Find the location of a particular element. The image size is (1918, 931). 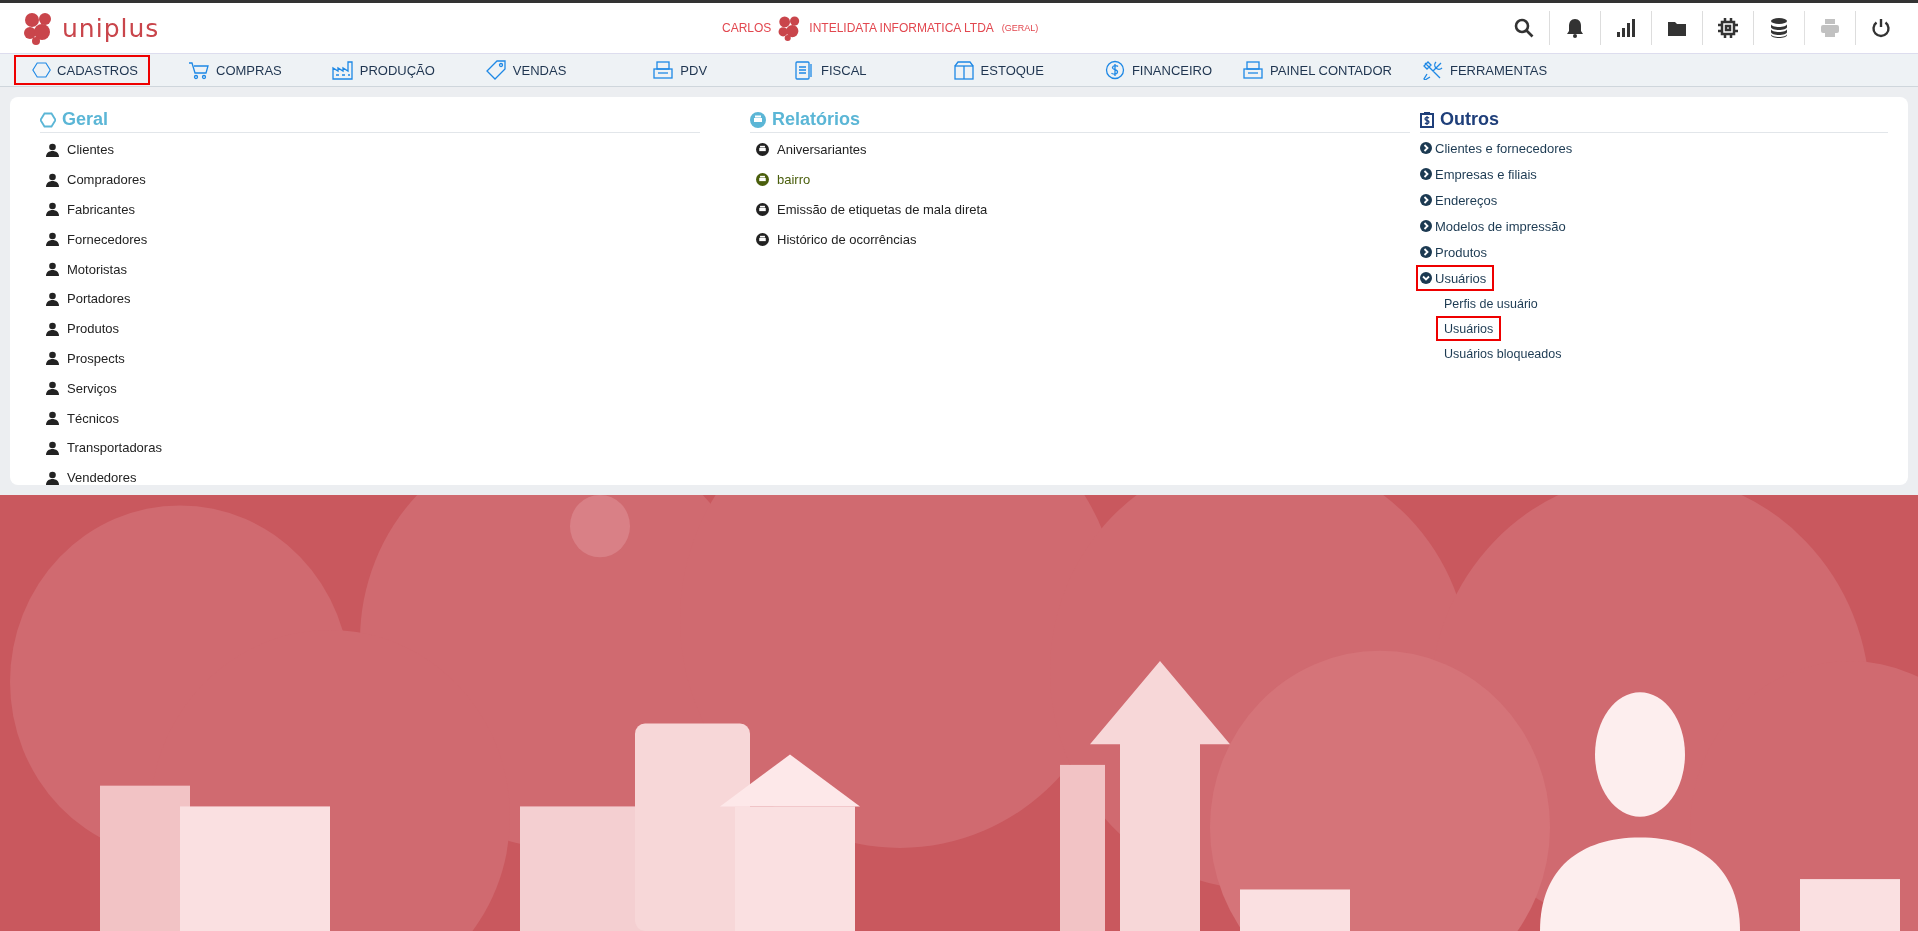

tree-item: Usuários is located at coordinates (1455, 278).